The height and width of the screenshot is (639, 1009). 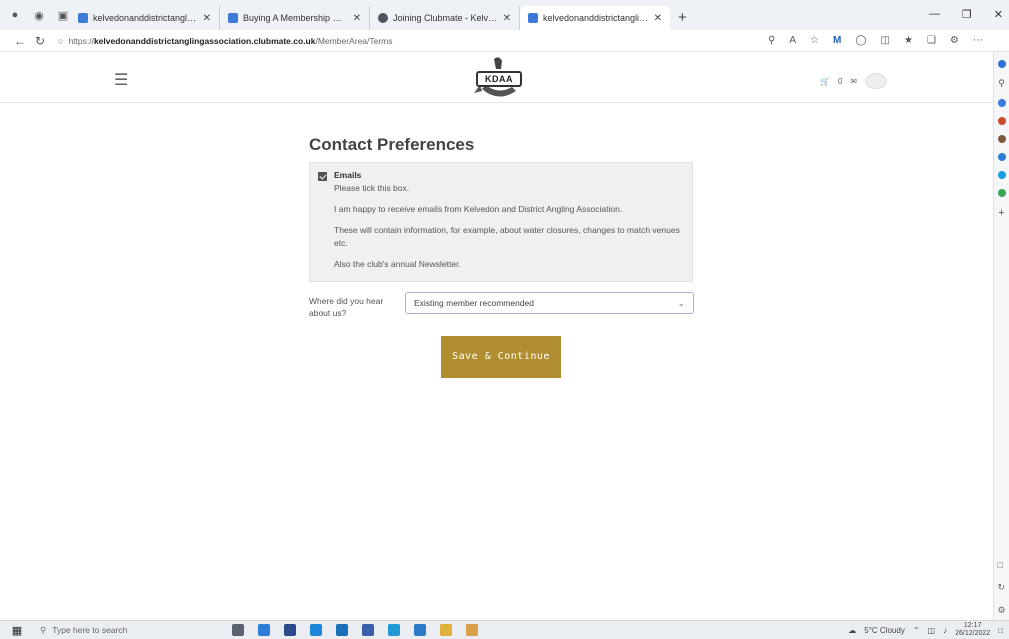 I want to click on sidebar-bottom: □ ↻ ⚙, so click(x=1001, y=588).